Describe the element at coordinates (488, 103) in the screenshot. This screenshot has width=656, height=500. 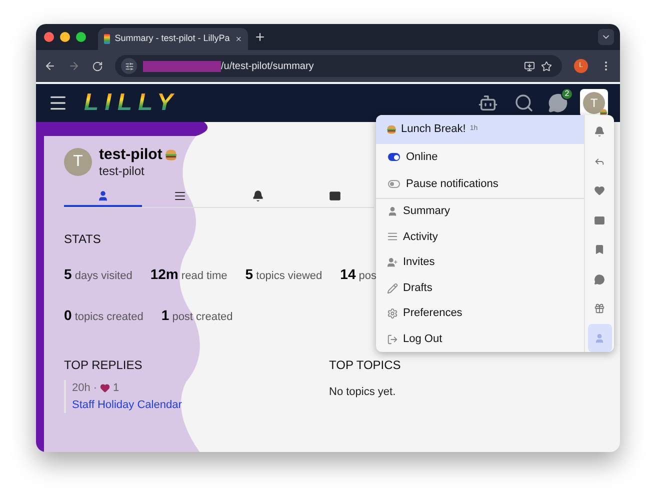
I see `robot-icon` at that location.